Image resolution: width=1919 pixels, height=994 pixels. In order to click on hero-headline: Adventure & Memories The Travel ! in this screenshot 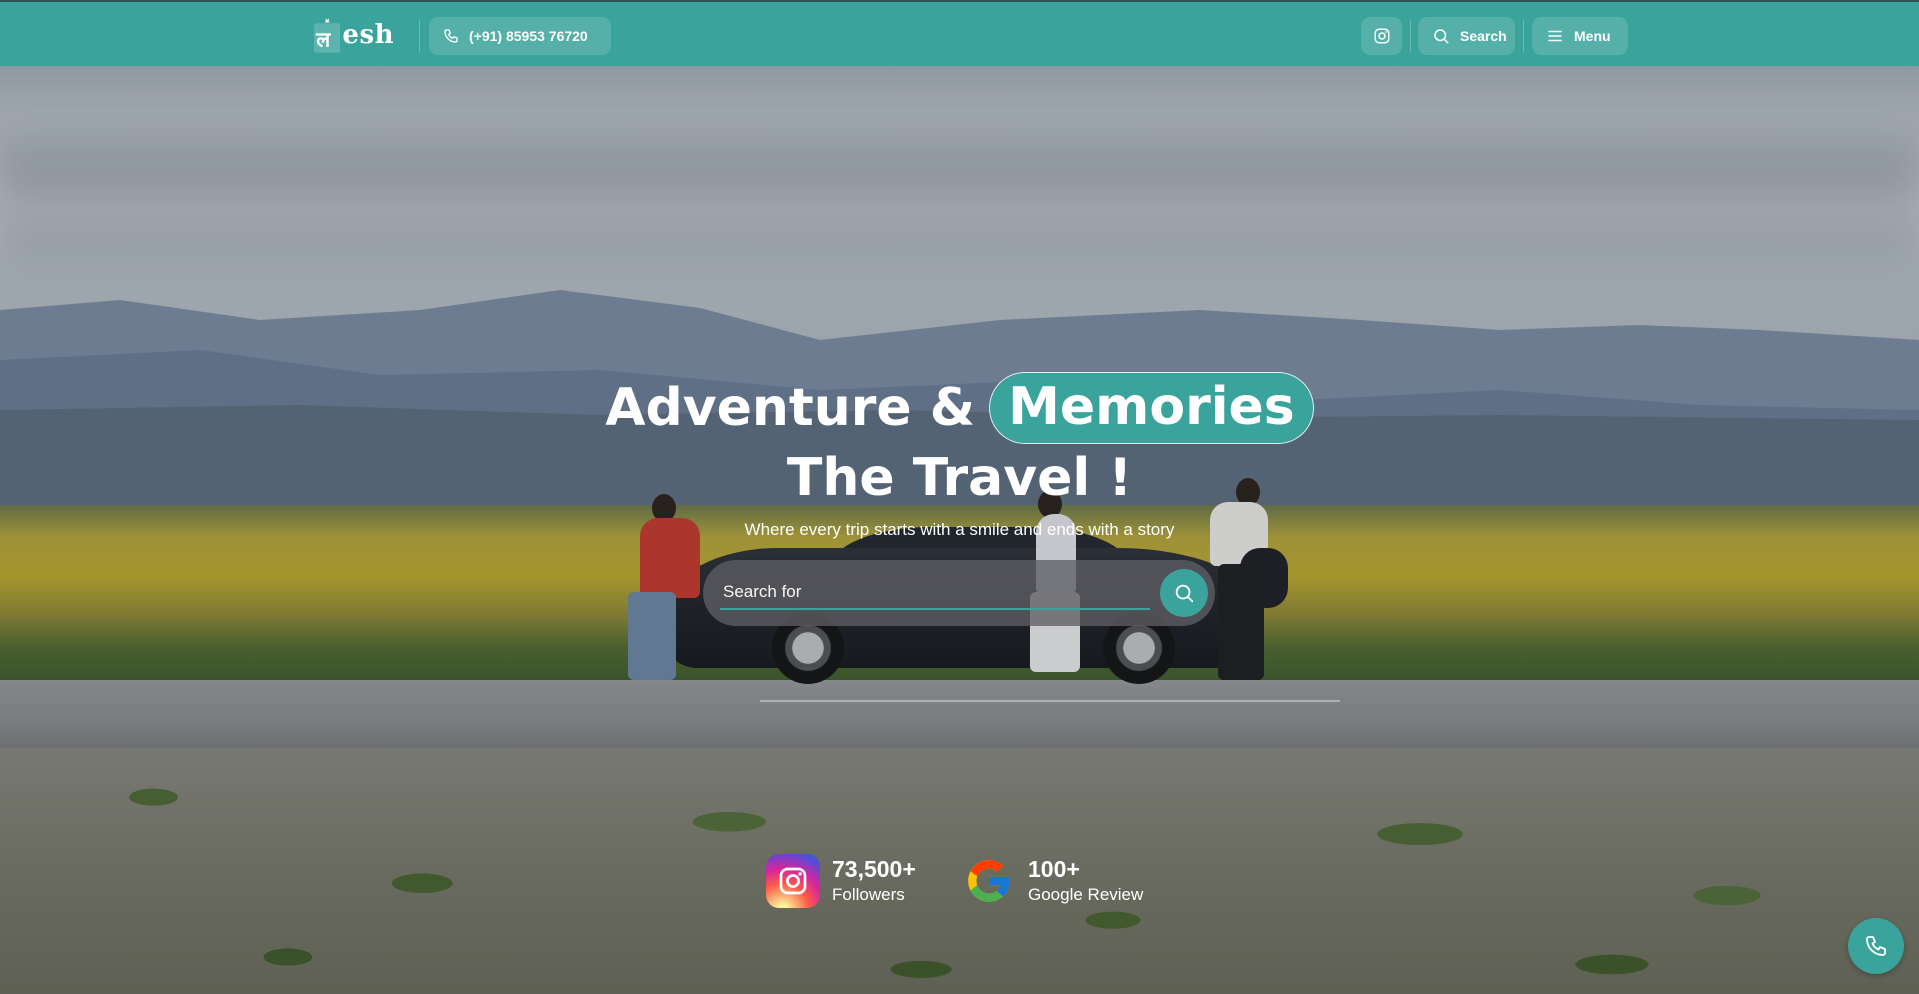, I will do `click(959, 440)`.